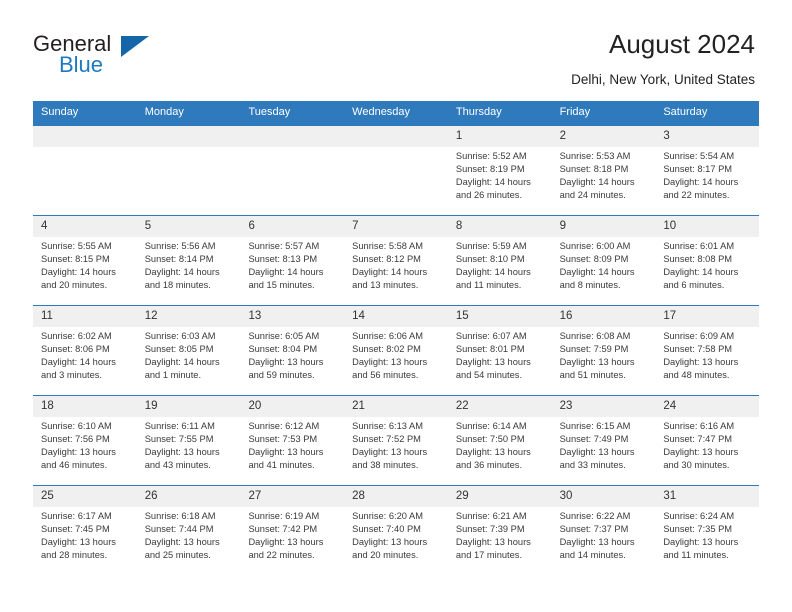 The image size is (792, 612). I want to click on sunset-text: Sunset: 8:06 PM, so click(75, 348).